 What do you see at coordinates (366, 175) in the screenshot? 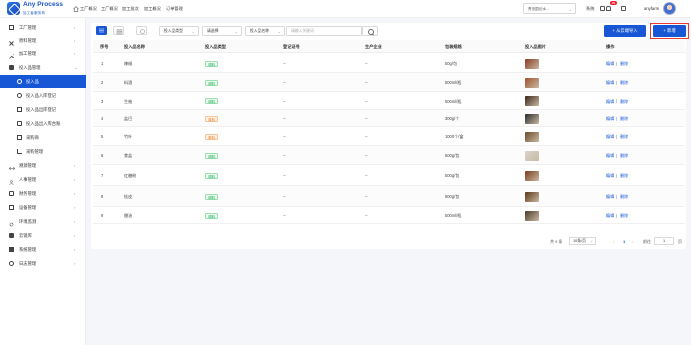
I see `manufacturer: --` at bounding box center [366, 175].